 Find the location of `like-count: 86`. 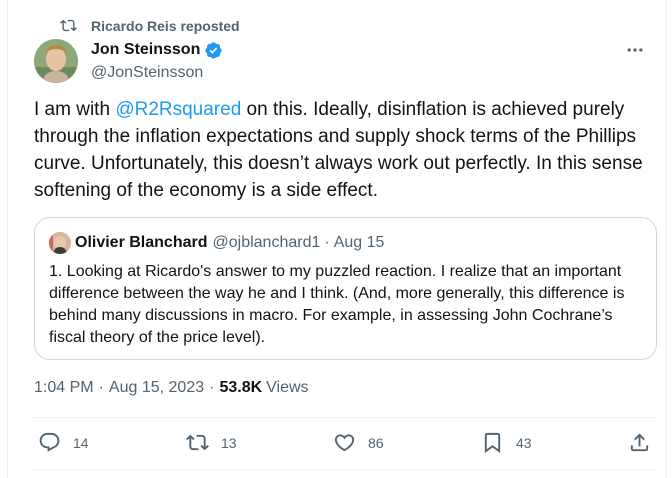

like-count: 86 is located at coordinates (376, 442).